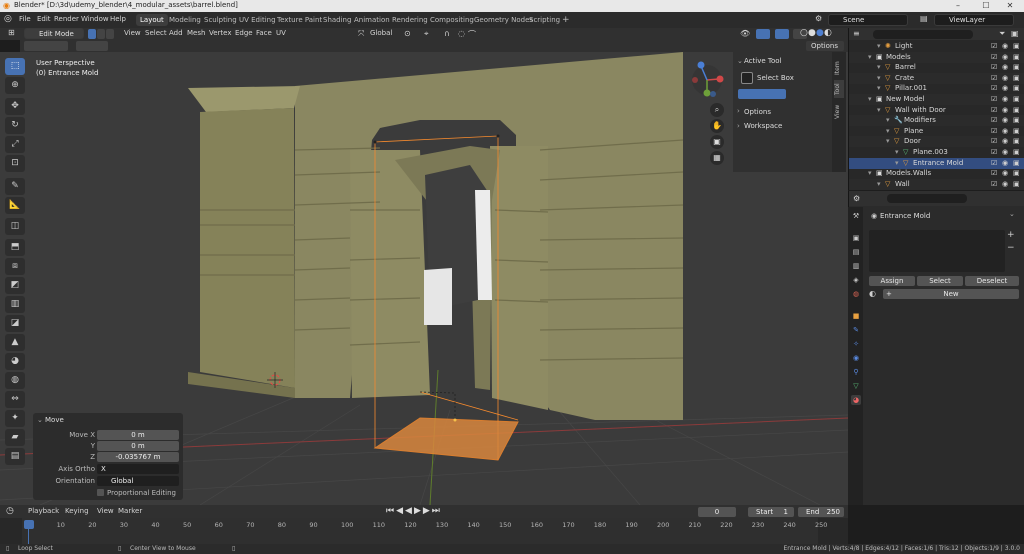  What do you see at coordinates (936, 46) in the screenshot?
I see `outliner-row: ▾ ✺ Light ☑ ◉ ▣` at bounding box center [936, 46].